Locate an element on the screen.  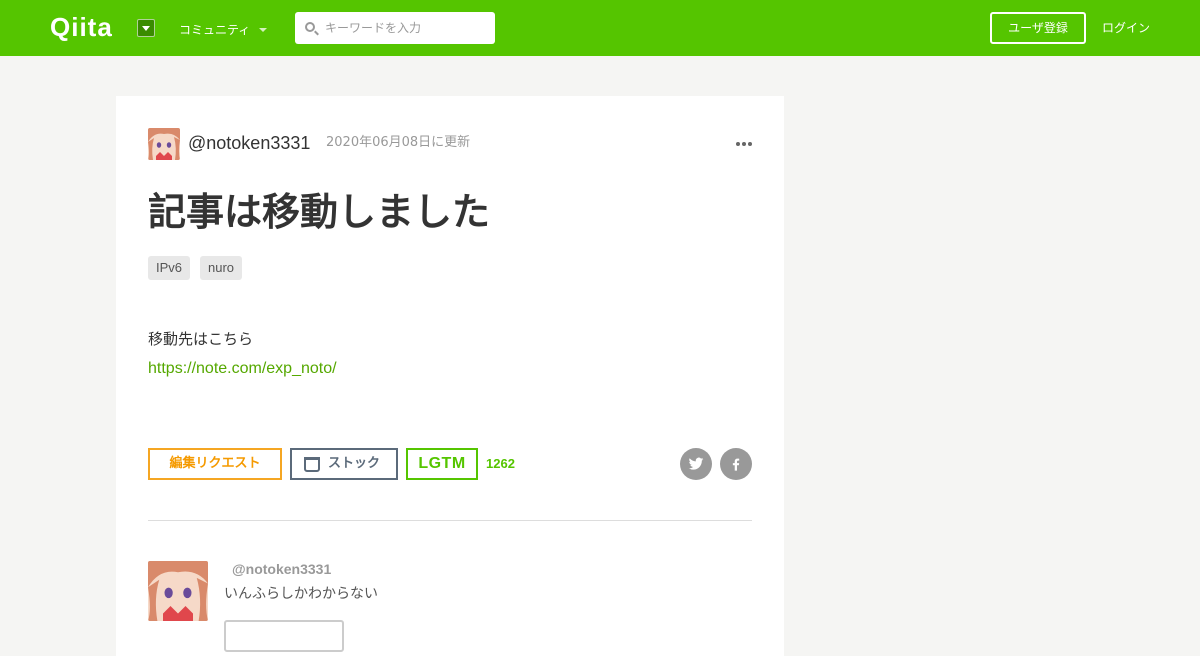
twitter-share-button is located at coordinates (696, 464).